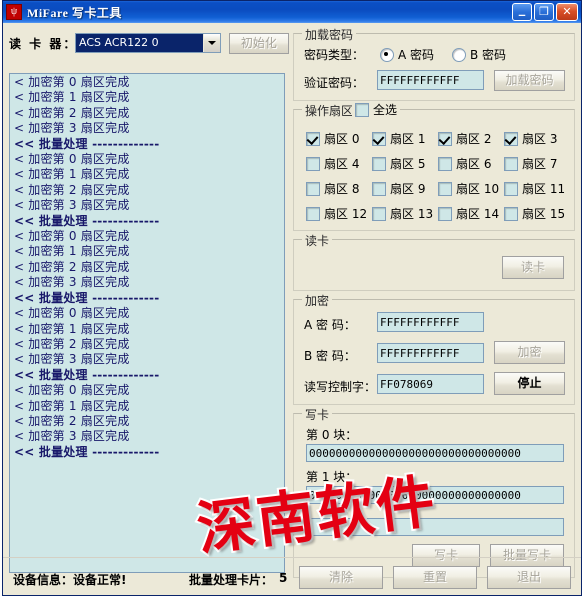 The height and width of the screenshot is (600, 586). I want to click on chevron-down-icon, so click(211, 43).